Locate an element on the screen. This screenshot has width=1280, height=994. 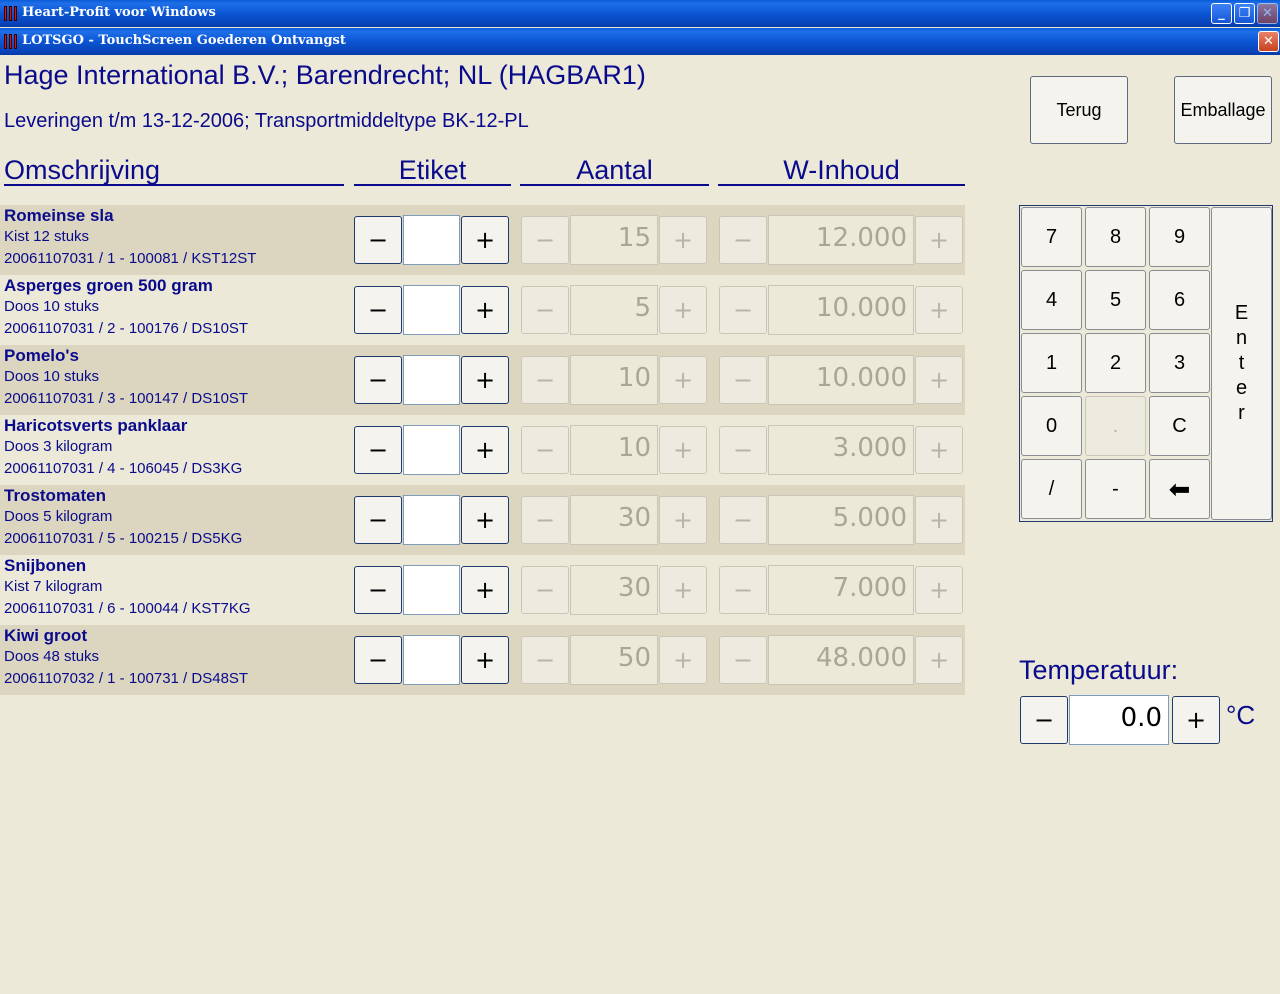
enter-button: Enter is located at coordinates (1241, 363).